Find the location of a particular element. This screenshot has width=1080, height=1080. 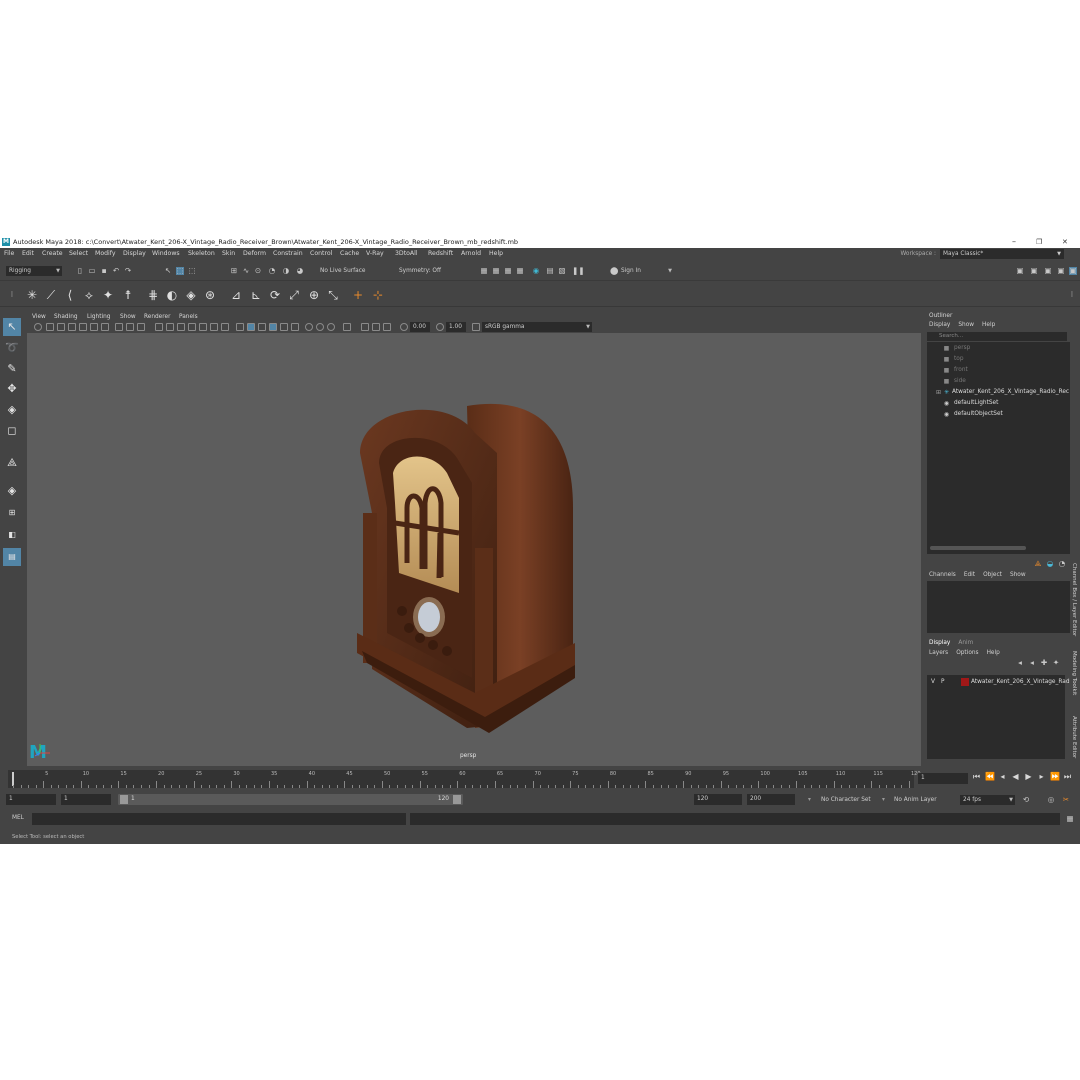

ipr-render-icon: ▦ is located at coordinates (508, 271).